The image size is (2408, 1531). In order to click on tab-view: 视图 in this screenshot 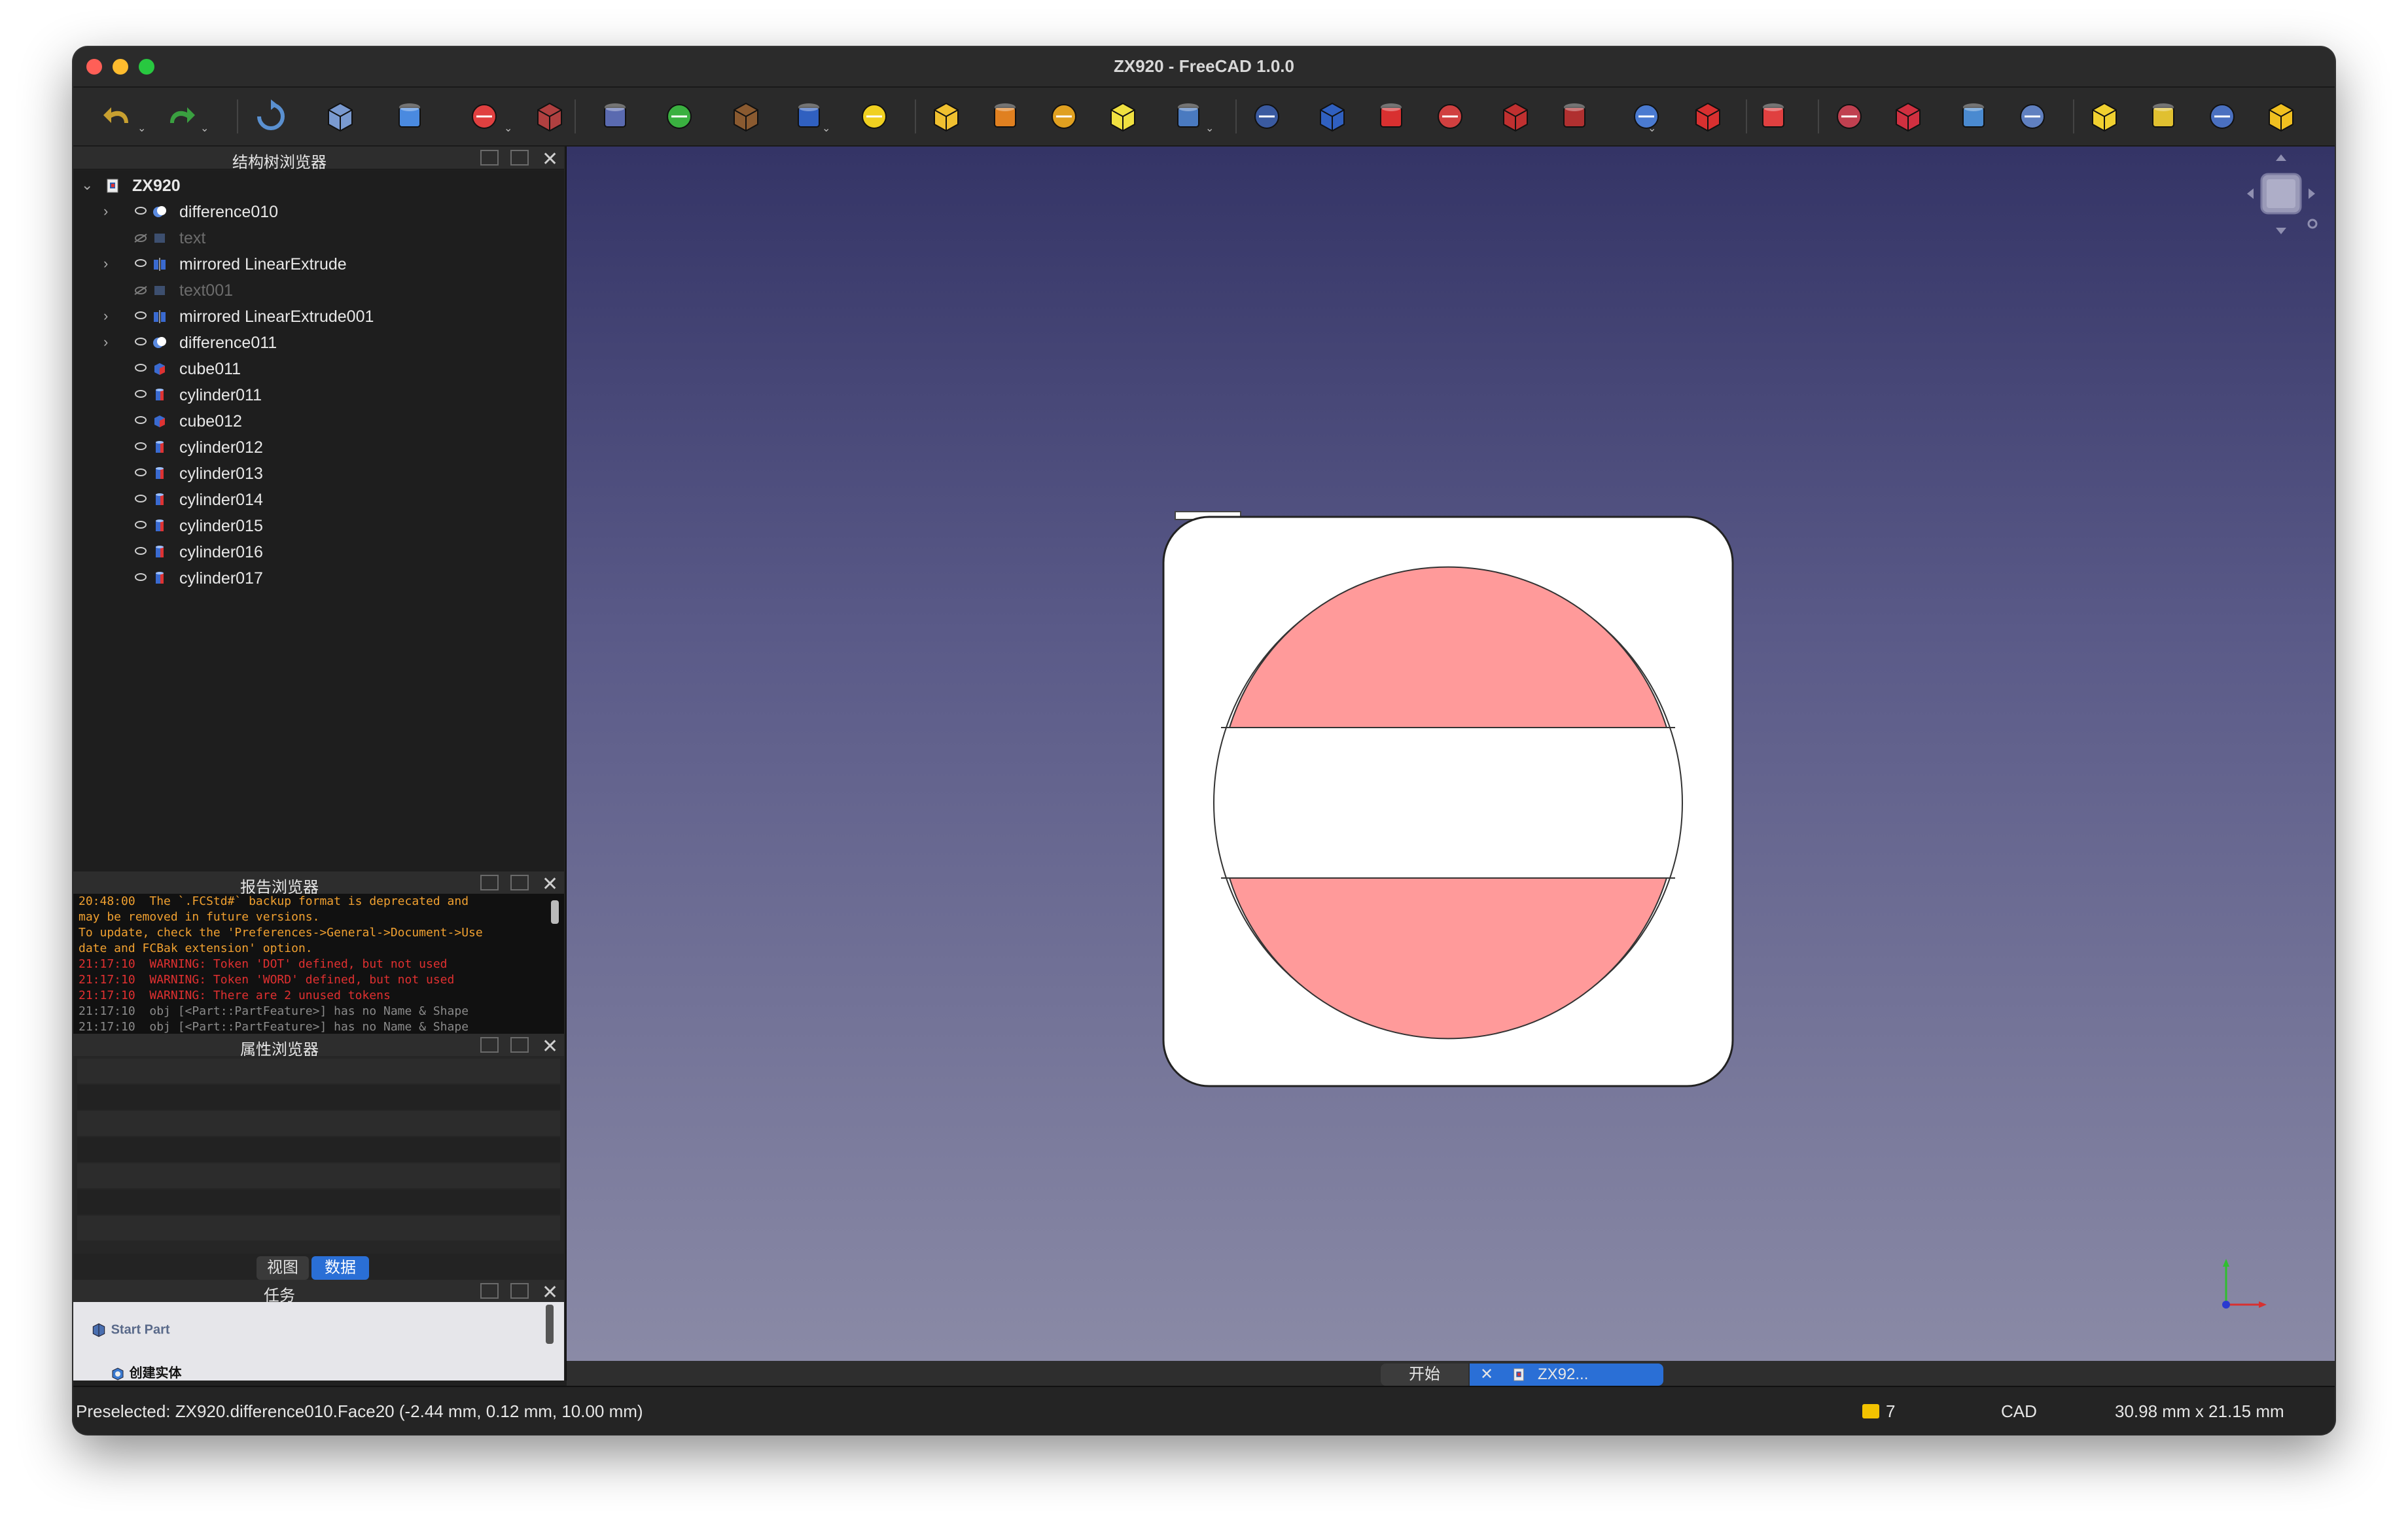, I will do `click(283, 1268)`.